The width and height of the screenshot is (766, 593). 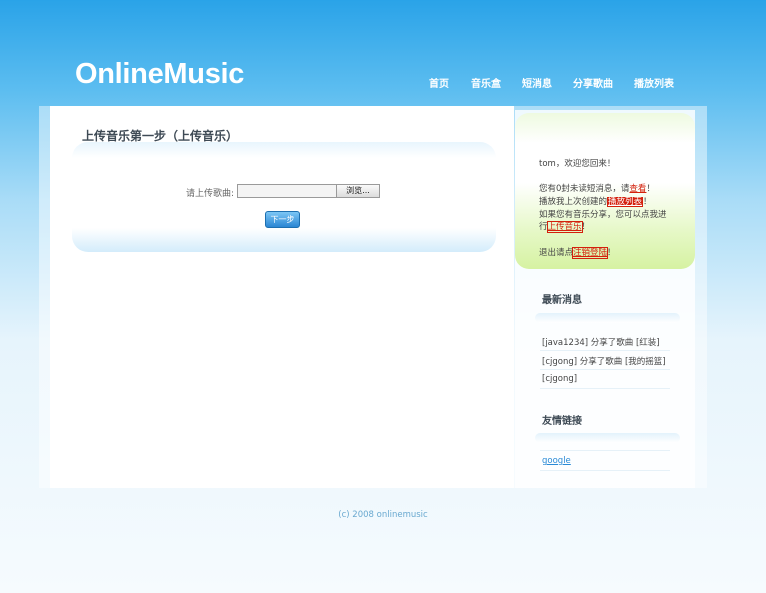 I want to click on links-divider, so click(x=607, y=438).